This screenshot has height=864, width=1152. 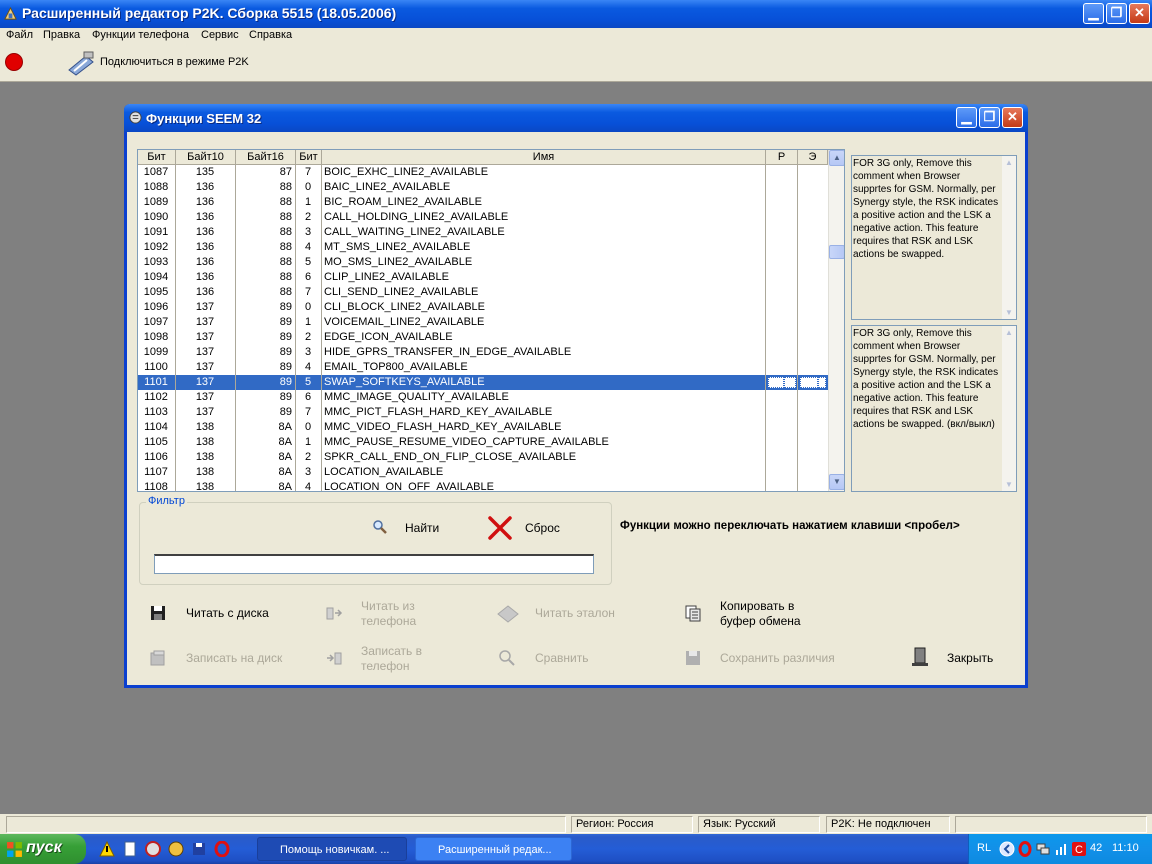 What do you see at coordinates (1009, 237) in the screenshot?
I see `desc1-scrollbar: ▲ ▼` at bounding box center [1009, 237].